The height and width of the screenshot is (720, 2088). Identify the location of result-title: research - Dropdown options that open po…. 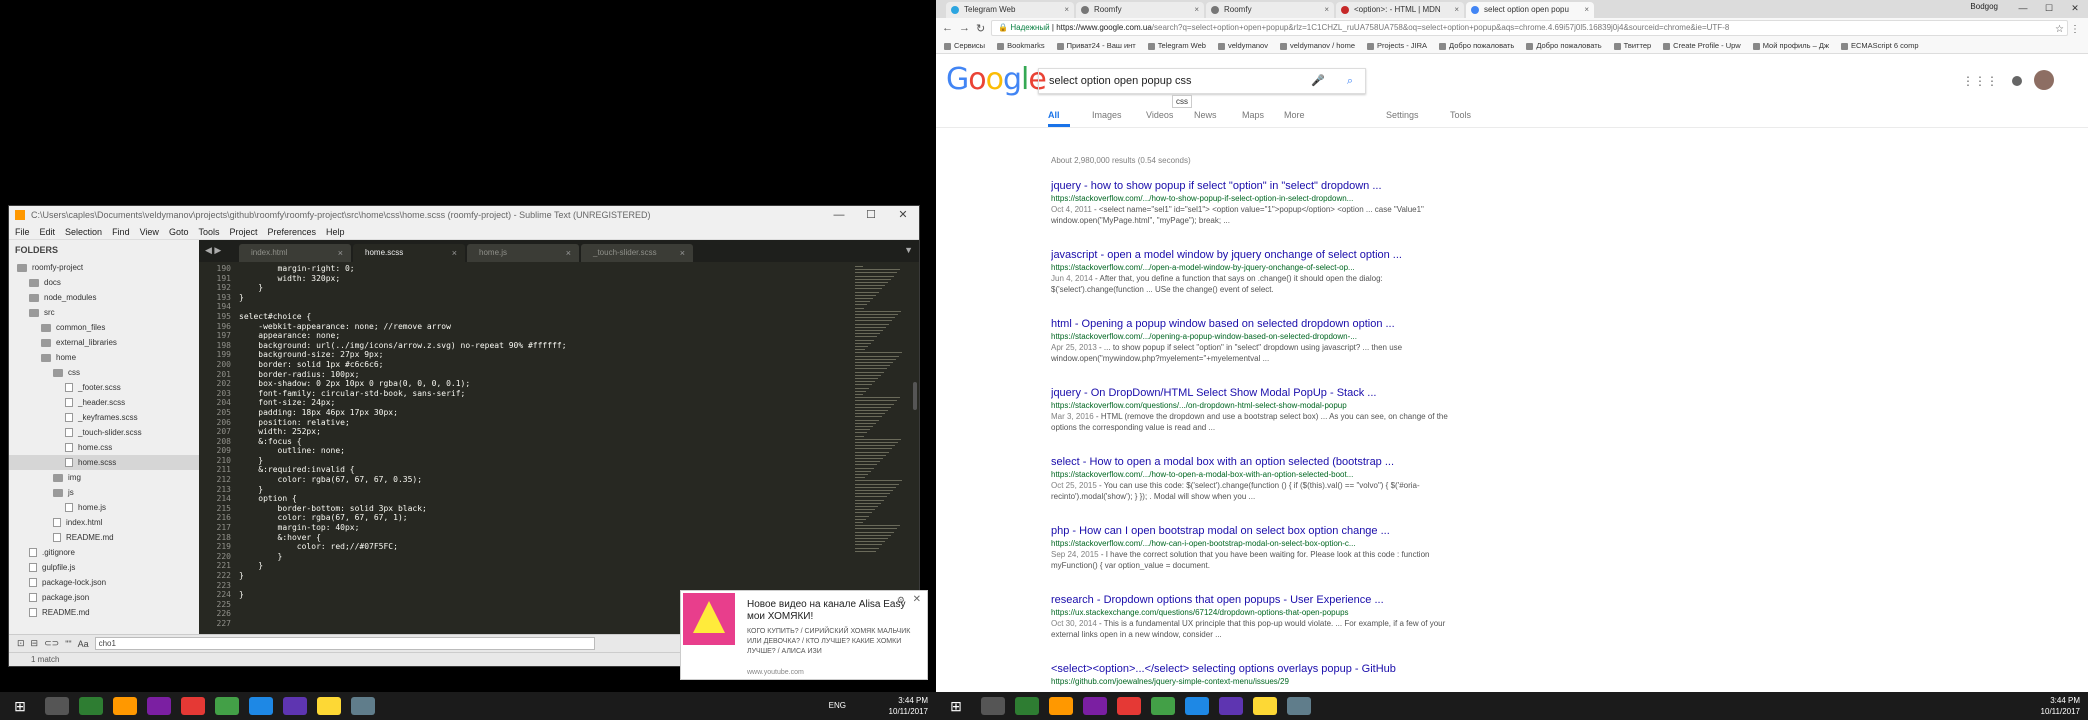
(1256, 600).